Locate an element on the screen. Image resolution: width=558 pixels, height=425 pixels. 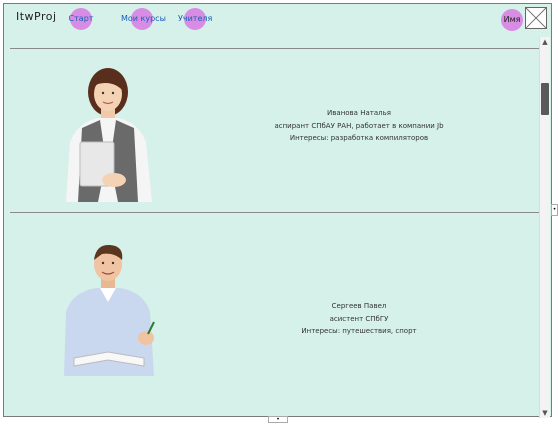
teacher-position: асистент СПбГУ is located at coordinates (359, 318).